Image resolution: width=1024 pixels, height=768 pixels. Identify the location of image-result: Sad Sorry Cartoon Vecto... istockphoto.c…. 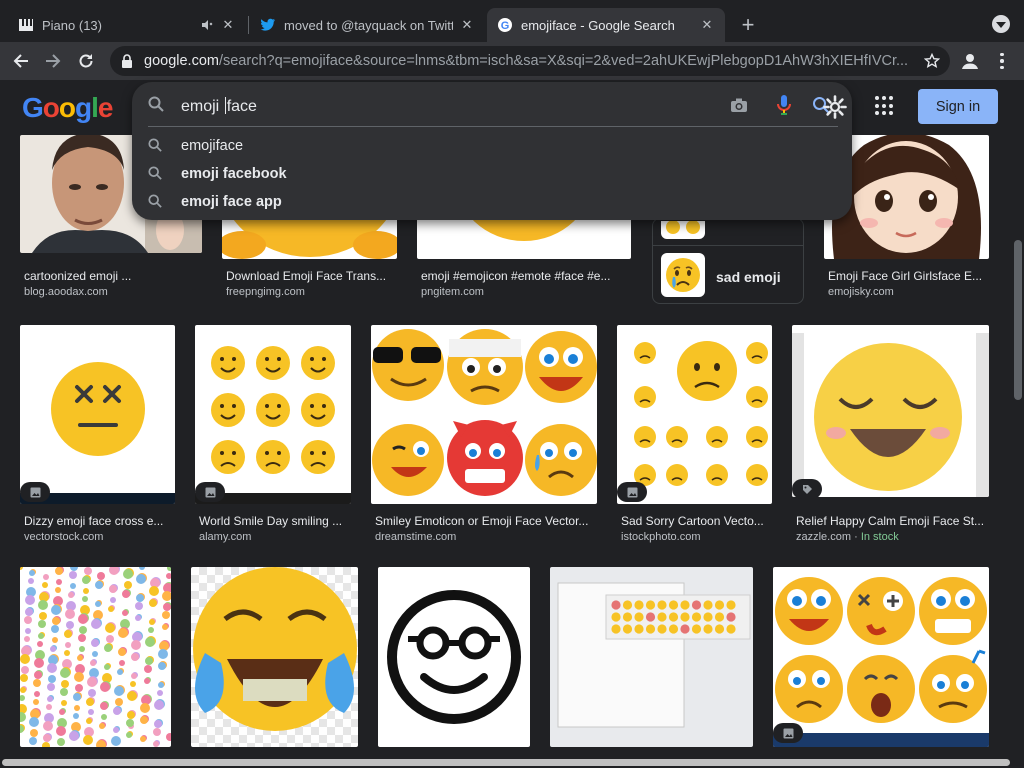
(694, 437).